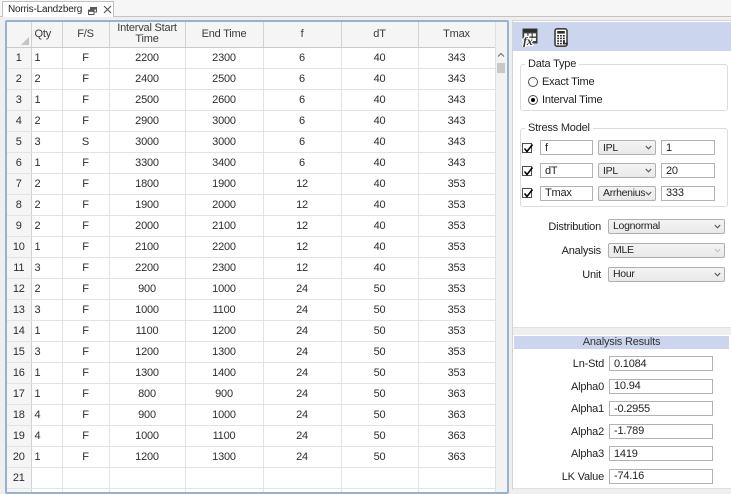  What do you see at coordinates (501, 257) in the screenshot?
I see `vertical-scrollbar` at bounding box center [501, 257].